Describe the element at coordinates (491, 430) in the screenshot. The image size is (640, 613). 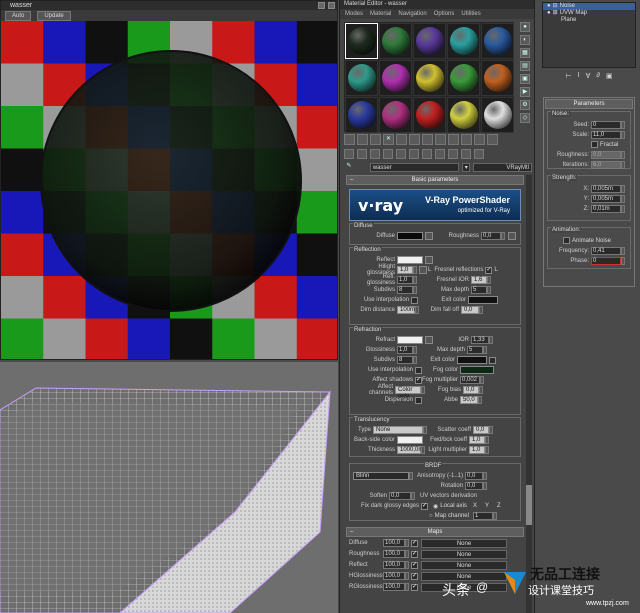
I see `scatter-coeff-spinner` at that location.